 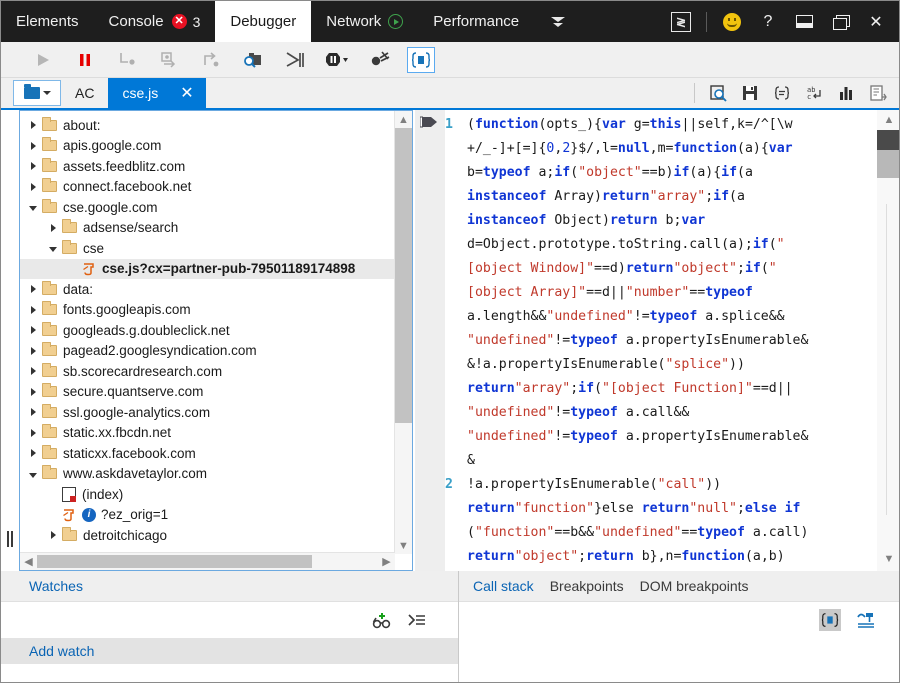 I want to click on code-gutter, so click(x=430, y=340).